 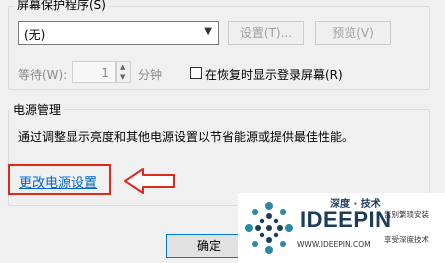 I want to click on arrow-left-icon, so click(x=149, y=181).